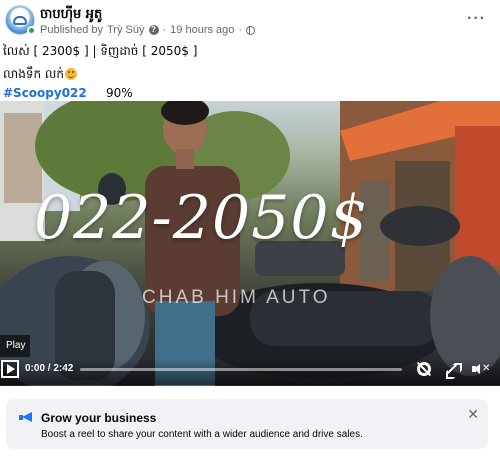 This screenshot has width=500, height=460. I want to click on video-controls: 0:00 / 2:42 ✕, so click(250, 372).